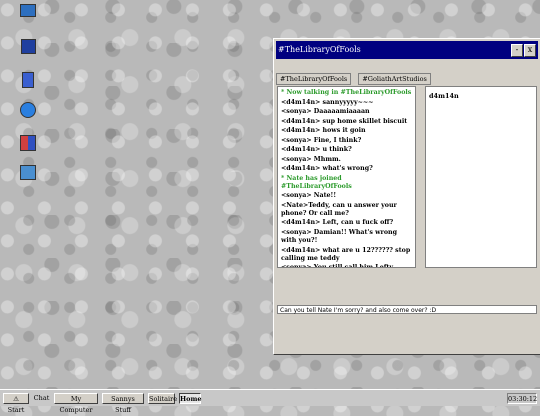 The image size is (540, 416). I want to click on nick-list: d4m14n, so click(481, 177).